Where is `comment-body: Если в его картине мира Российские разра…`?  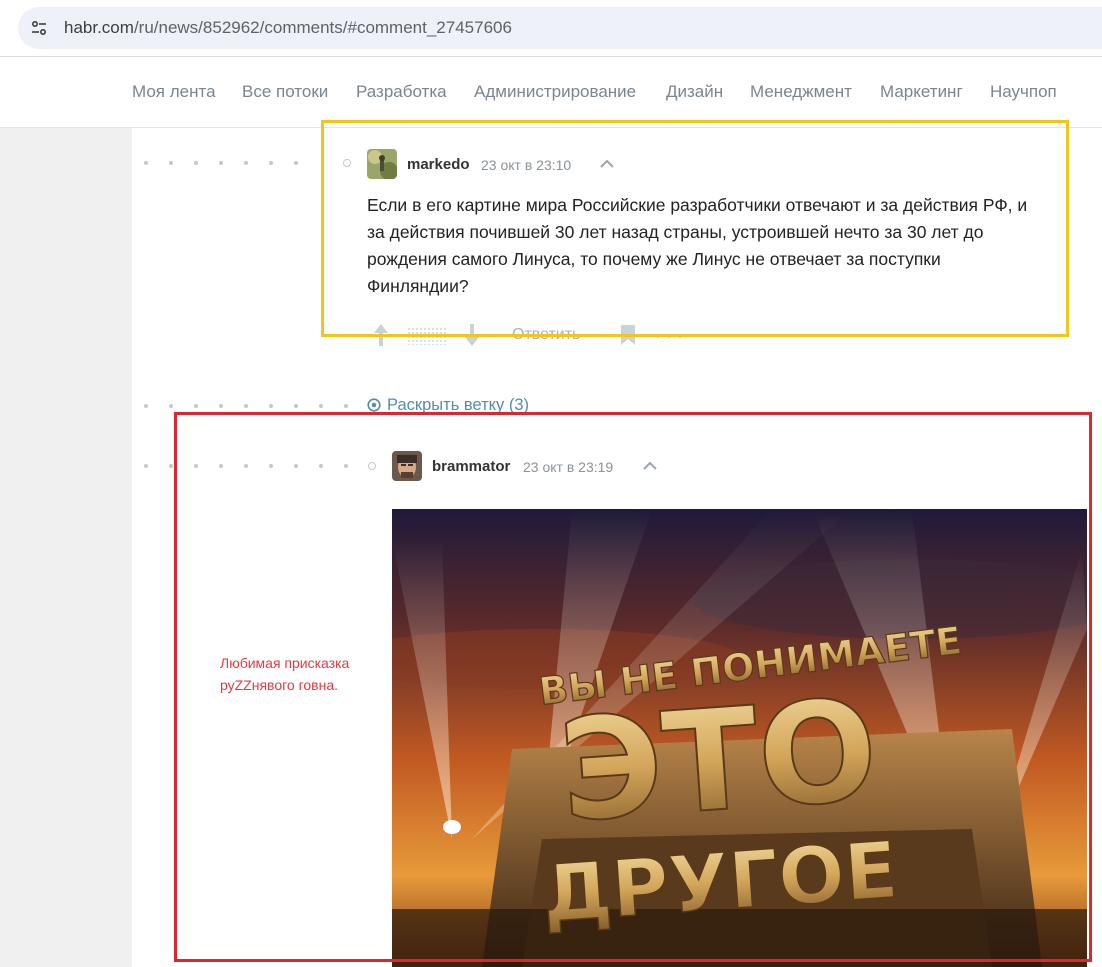 comment-body: Если в его картине мира Российские разра… is located at coordinates (697, 245).